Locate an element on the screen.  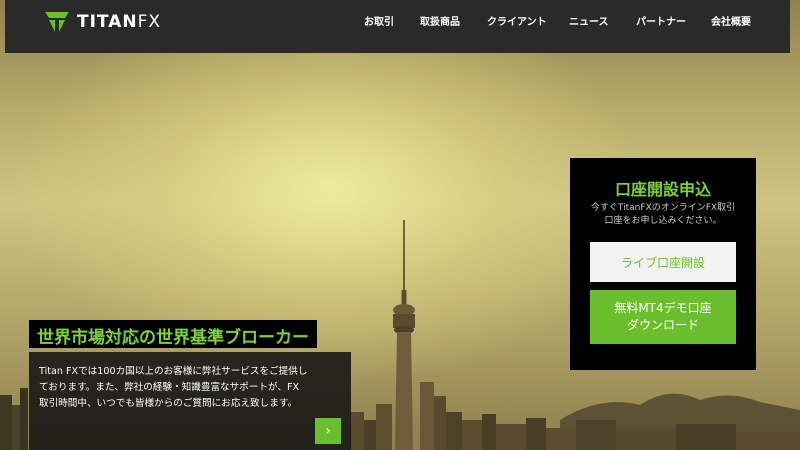
download-demo-account-button: 無料MT4デモ口座 ダウンロード is located at coordinates (663, 317).